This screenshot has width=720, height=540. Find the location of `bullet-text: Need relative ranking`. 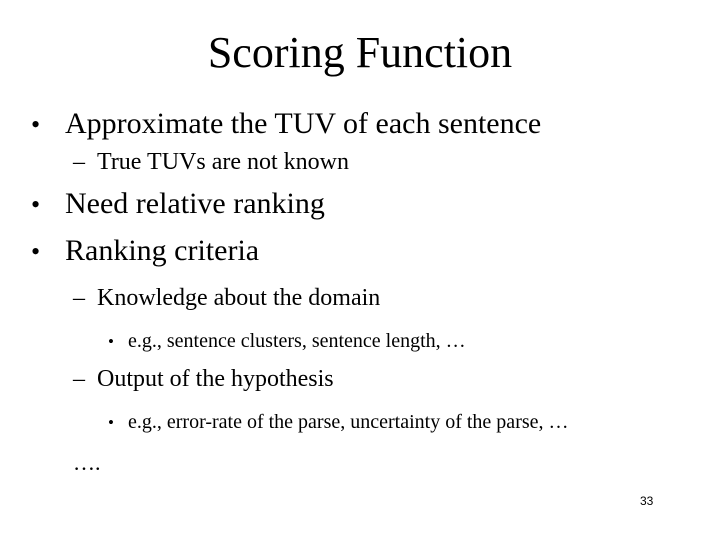

bullet-text: Need relative ranking is located at coordinates (195, 203).